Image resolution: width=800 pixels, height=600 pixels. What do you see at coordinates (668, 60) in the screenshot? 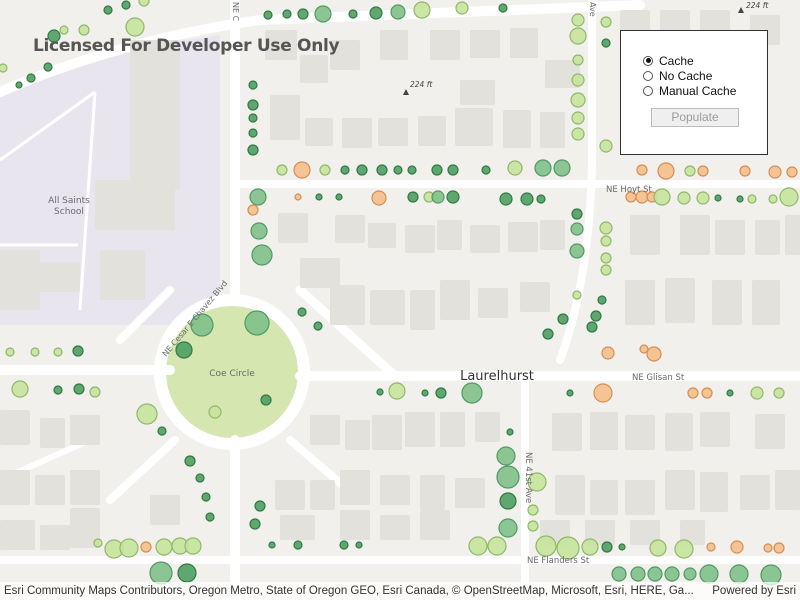
I see `radio-cache: Cache` at bounding box center [668, 60].